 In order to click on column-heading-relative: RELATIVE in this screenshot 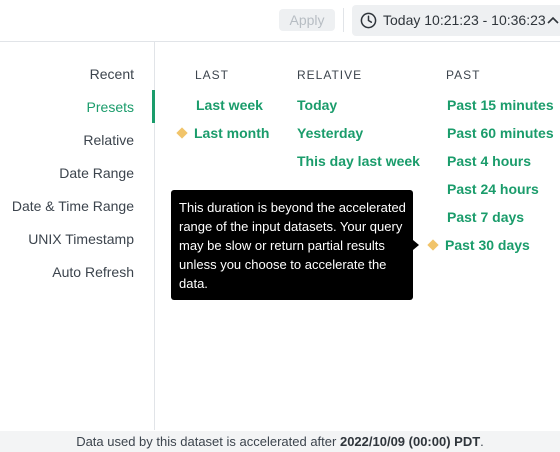, I will do `click(330, 75)`.